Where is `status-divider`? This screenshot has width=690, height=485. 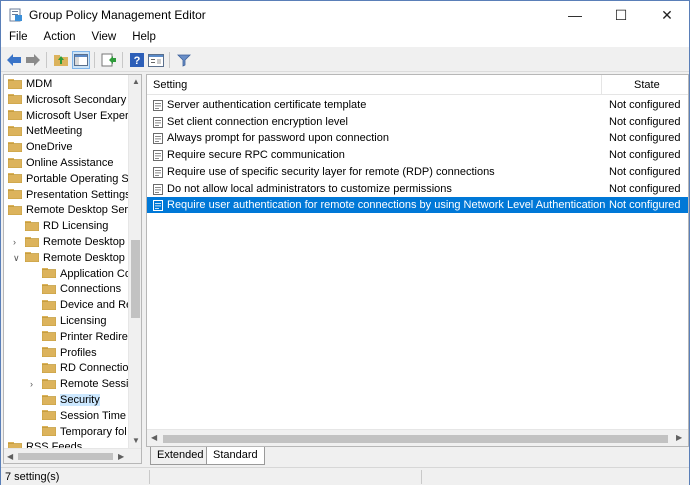
status-divider is located at coordinates (149, 477).